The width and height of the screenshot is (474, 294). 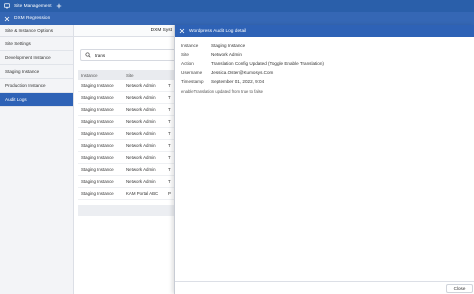 What do you see at coordinates (237, 18) in the screenshot?
I see `site-header: DXM Regression` at bounding box center [237, 18].